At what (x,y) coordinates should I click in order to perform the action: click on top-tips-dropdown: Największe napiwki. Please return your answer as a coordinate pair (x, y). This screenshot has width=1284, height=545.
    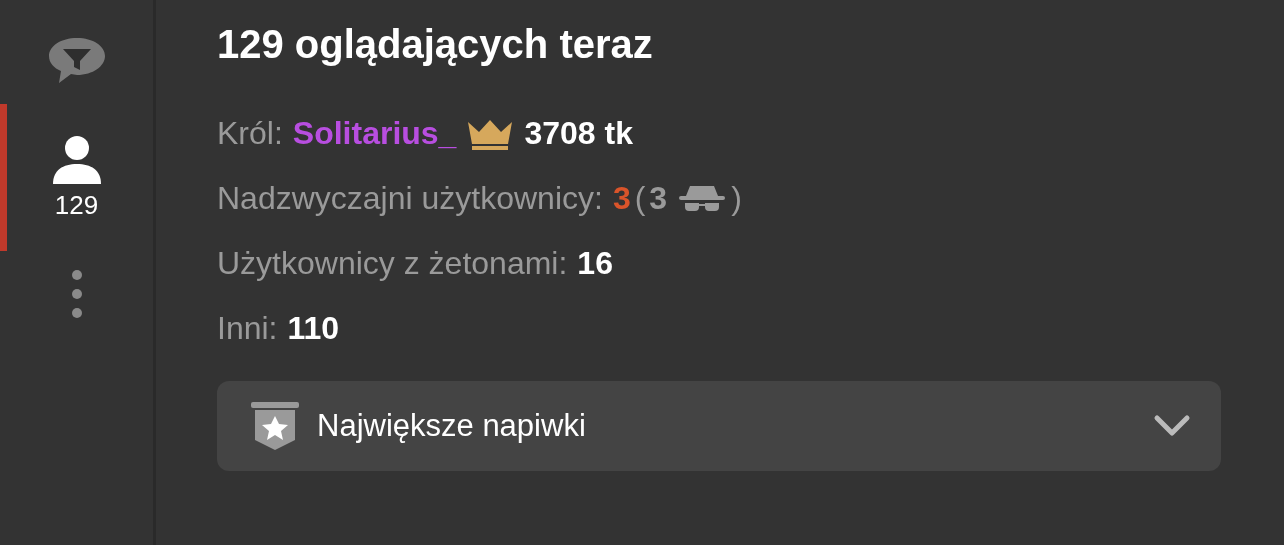
    Looking at the image, I should click on (719, 426).